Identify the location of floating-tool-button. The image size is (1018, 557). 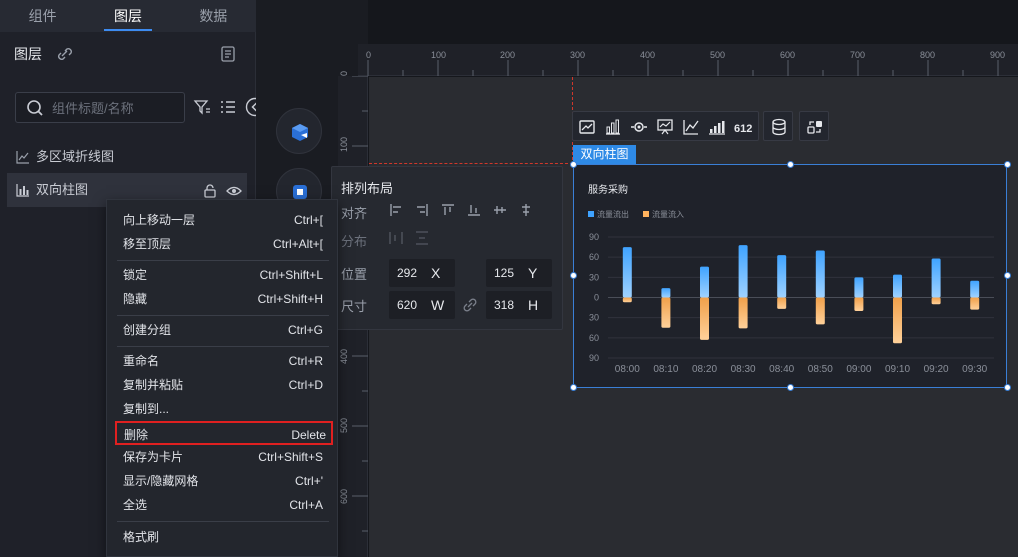
(299, 131).